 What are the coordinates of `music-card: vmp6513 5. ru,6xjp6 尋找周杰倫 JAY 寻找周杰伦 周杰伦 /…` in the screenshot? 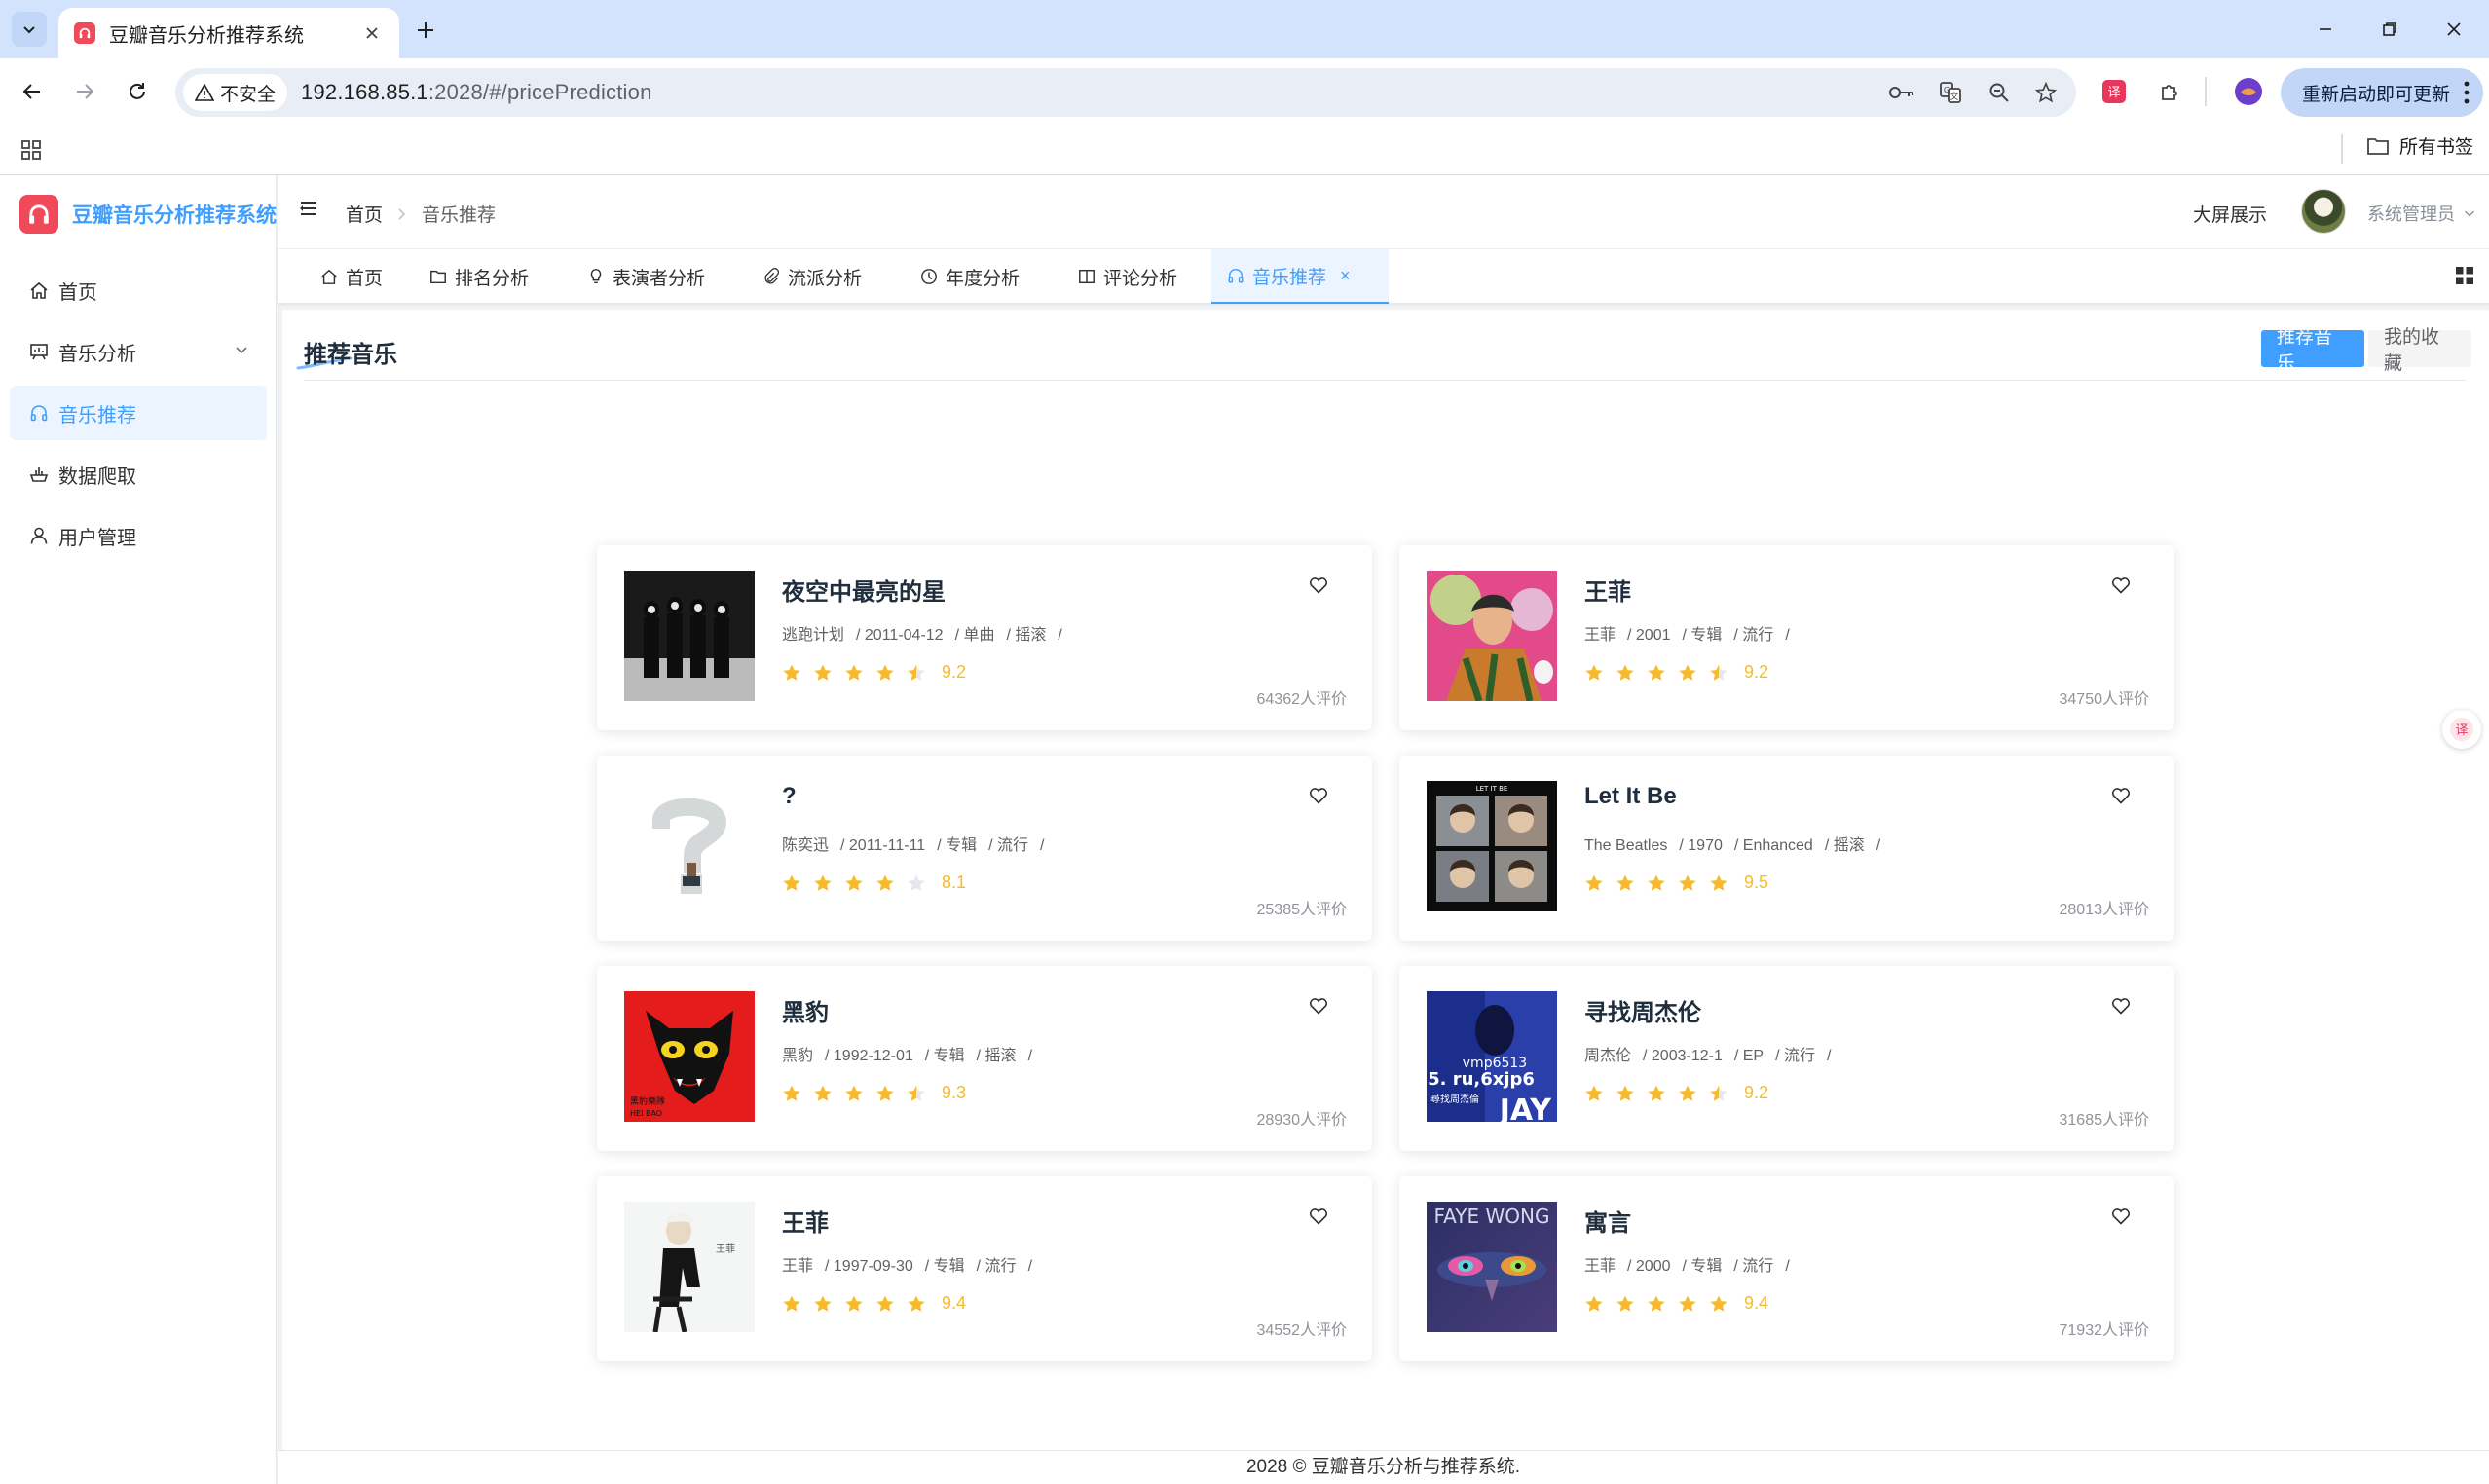 It's located at (1787, 1058).